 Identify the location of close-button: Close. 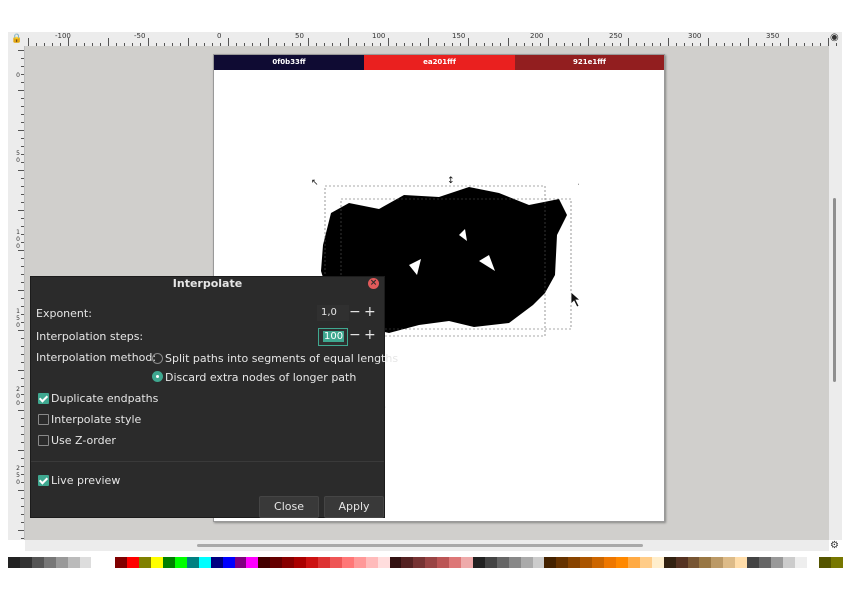
(289, 507).